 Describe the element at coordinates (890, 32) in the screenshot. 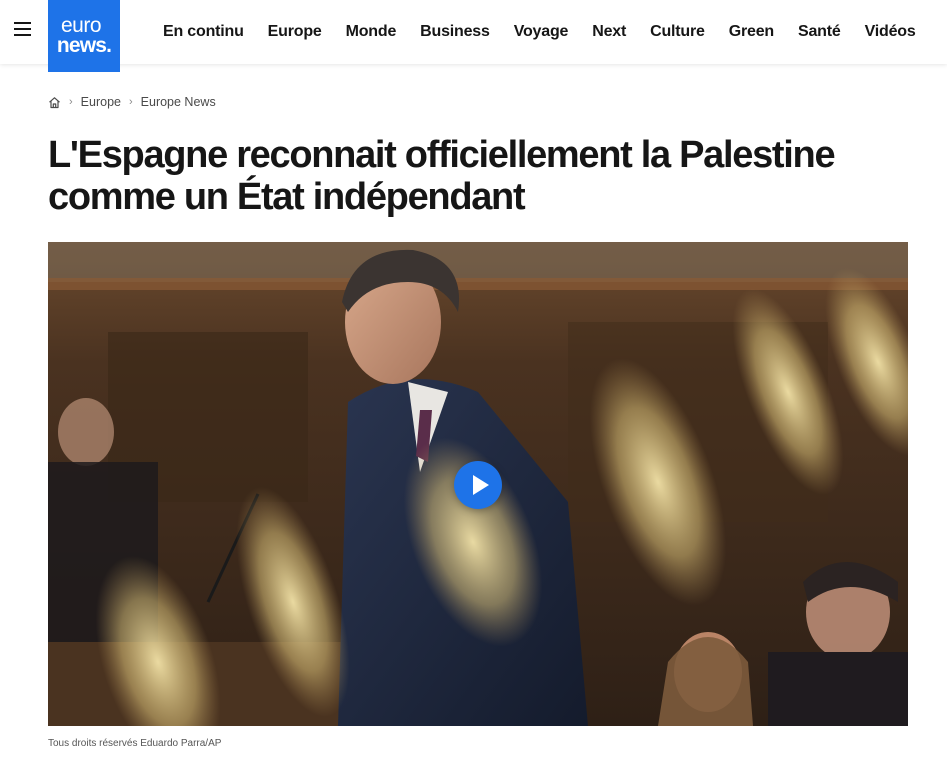

I see `nav-videos: Vidéos` at that location.